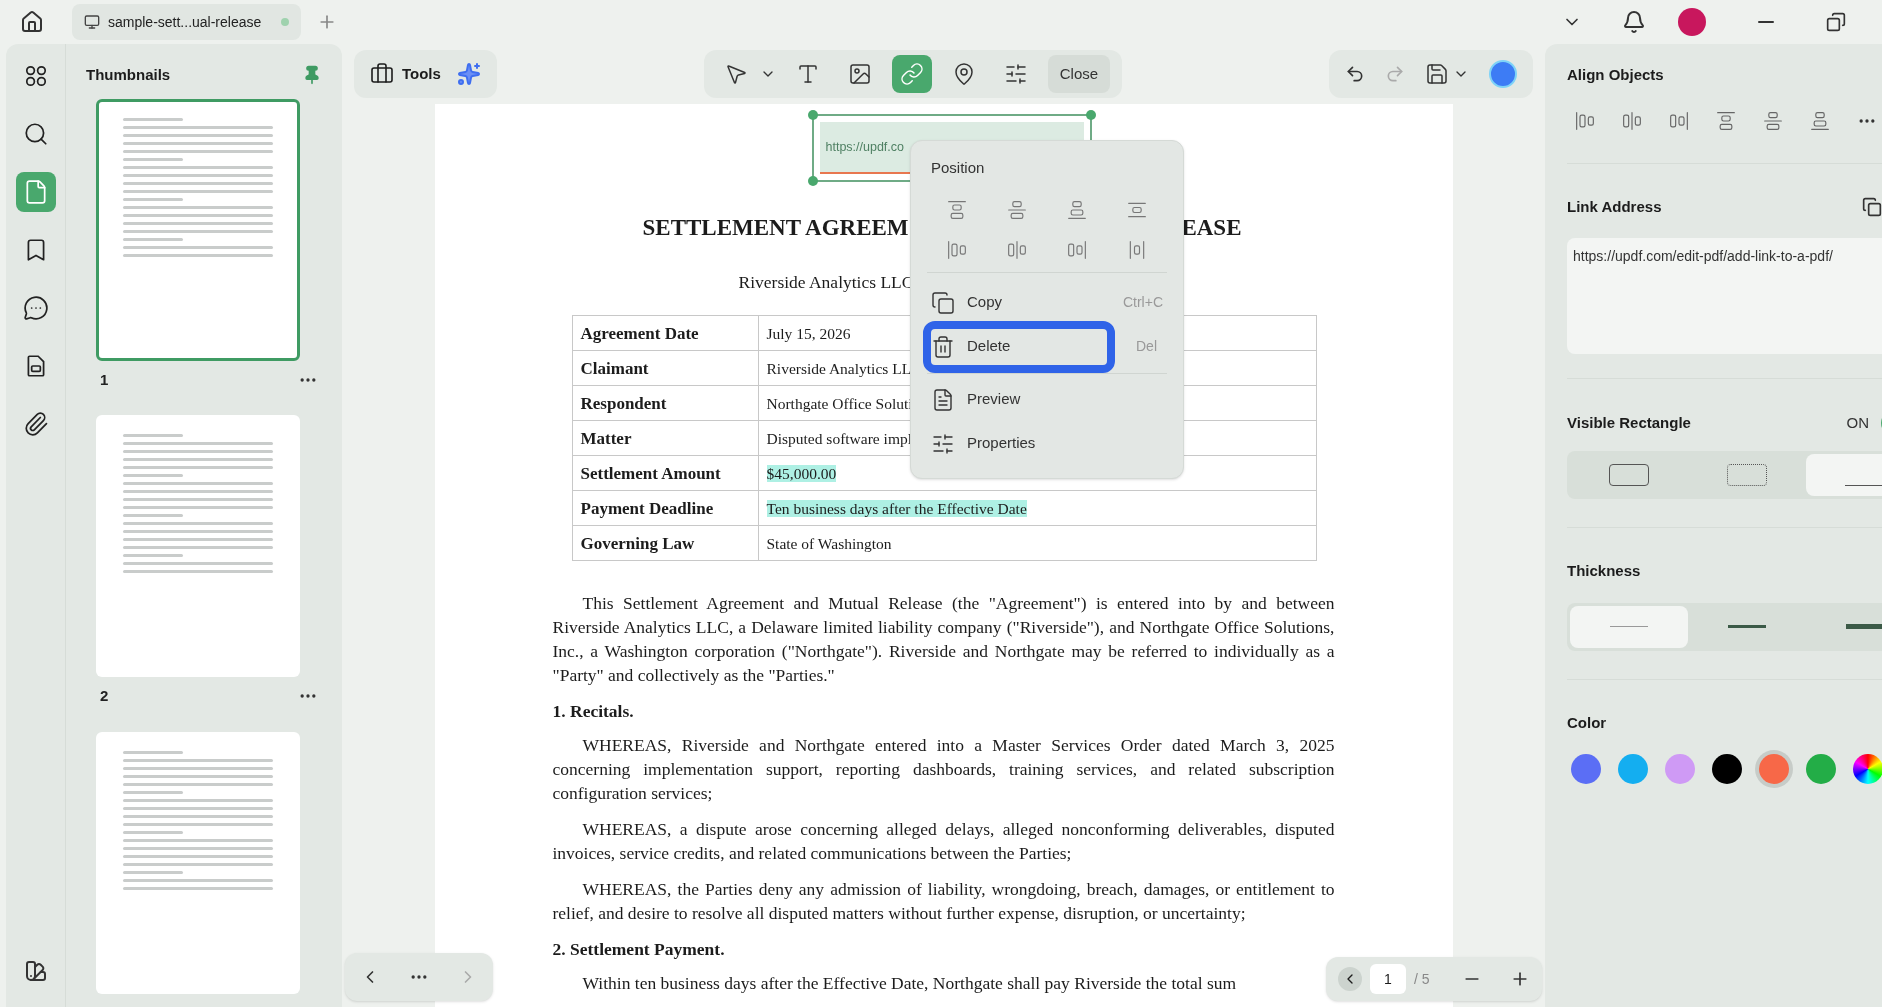 The image size is (1882, 1007). Describe the element at coordinates (665, 508) in the screenshot. I see `table-cell: Payment Deadline` at that location.